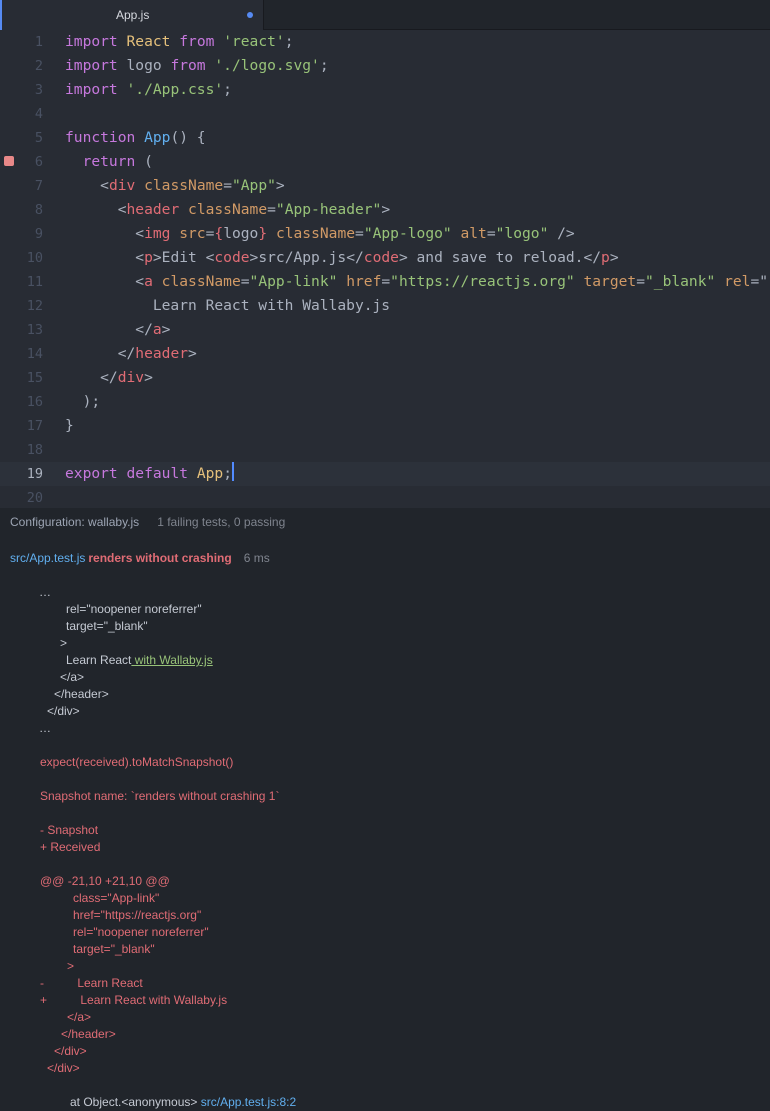 Image resolution: width=770 pixels, height=1111 pixels. Describe the element at coordinates (131, 377) in the screenshot. I see `code-token: div` at that location.